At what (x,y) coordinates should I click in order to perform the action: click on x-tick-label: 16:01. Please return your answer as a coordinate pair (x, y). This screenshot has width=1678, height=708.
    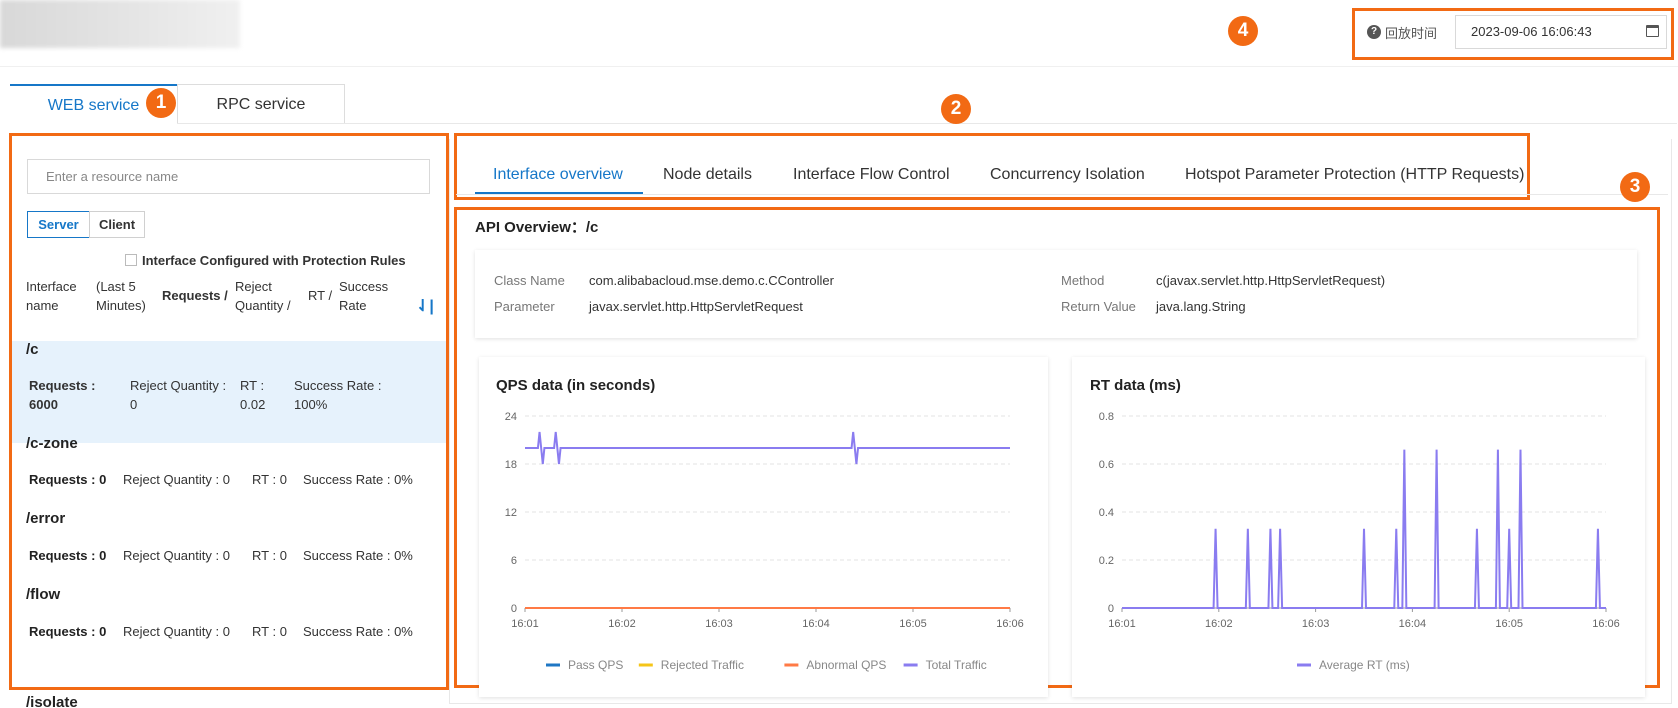
    Looking at the image, I should click on (525, 624).